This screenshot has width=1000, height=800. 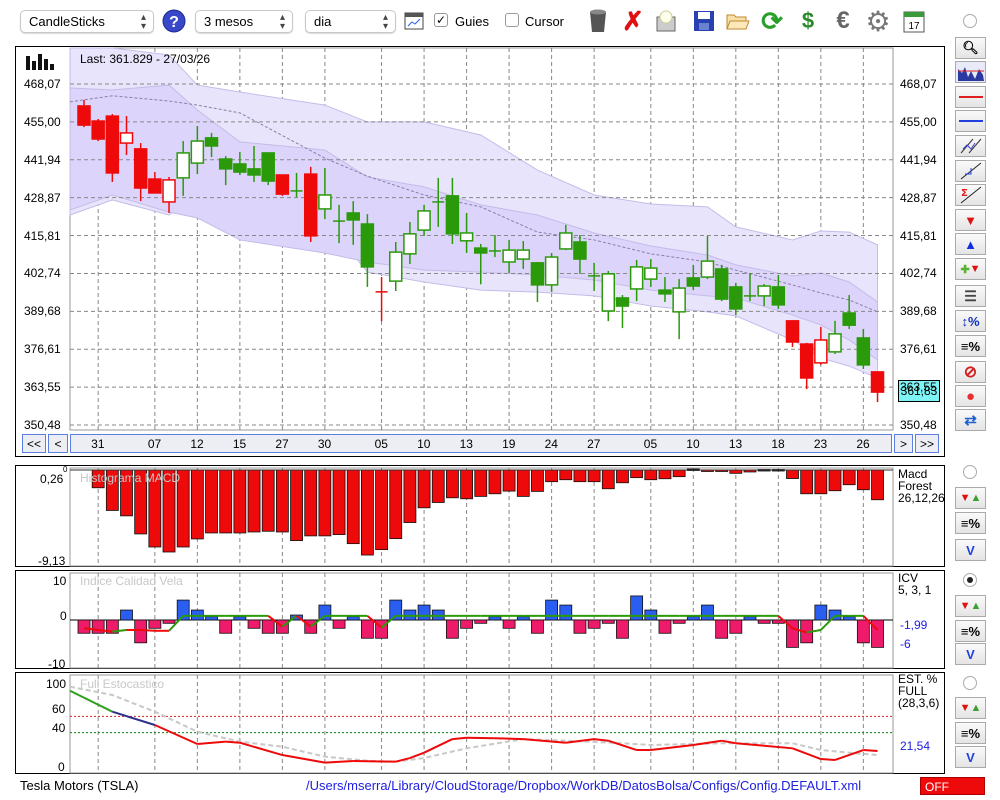 I want to click on price-axis-label: 415,81, so click(x=918, y=235).